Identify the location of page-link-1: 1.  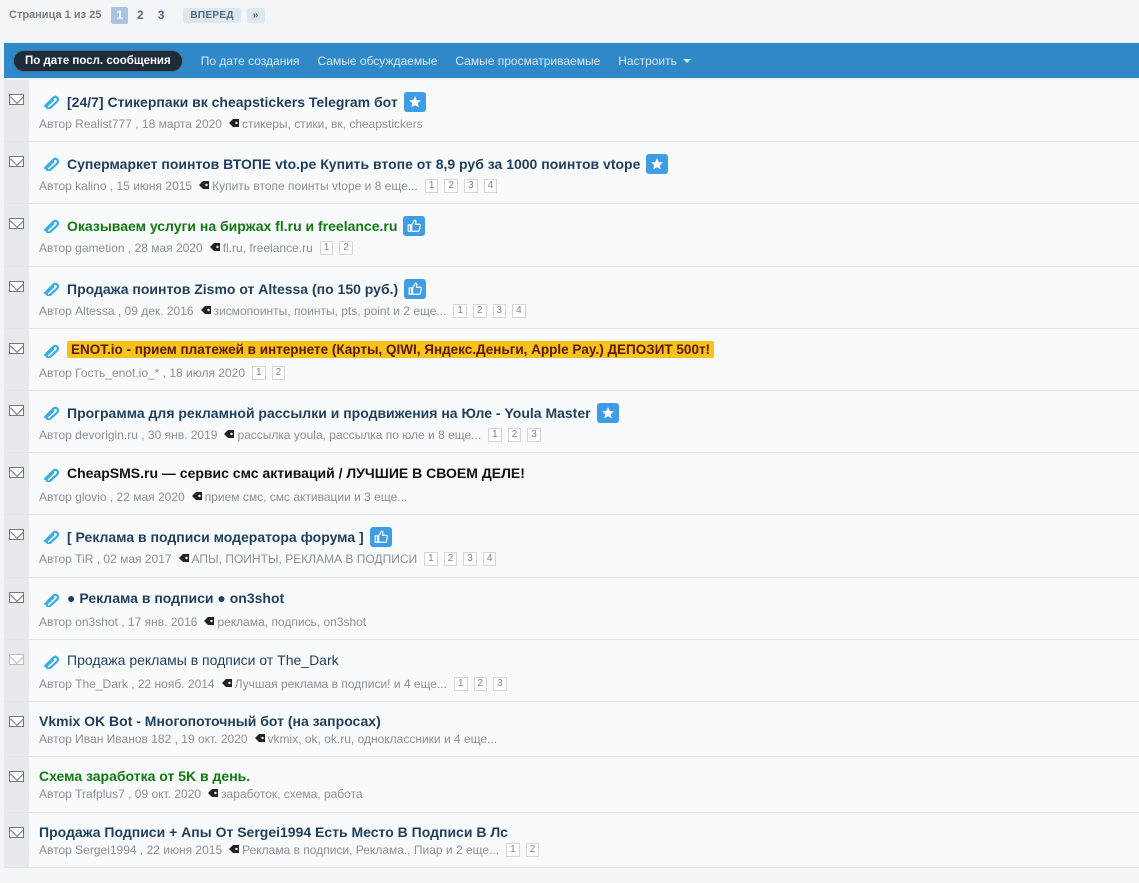
(120, 15).